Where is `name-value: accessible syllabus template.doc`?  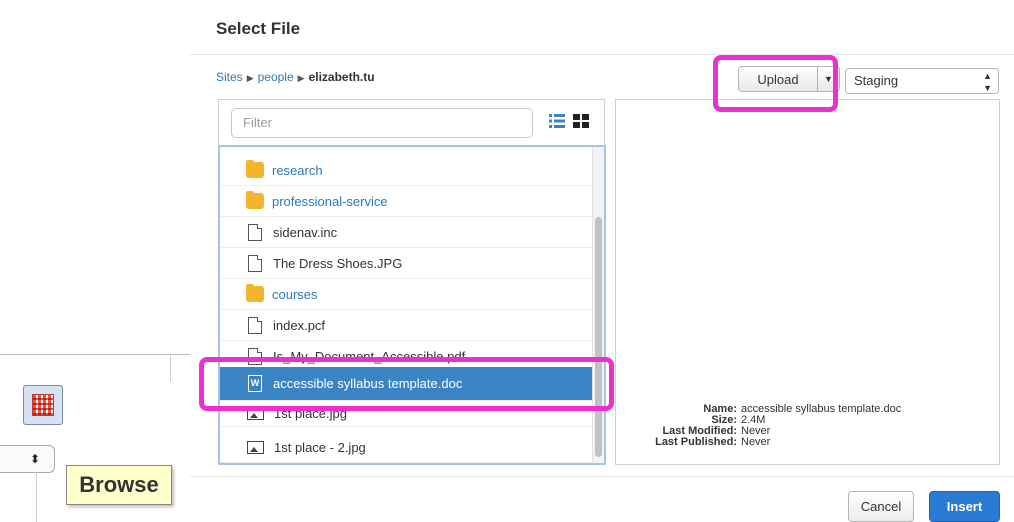
name-value: accessible syllabus template.doc is located at coordinates (821, 409).